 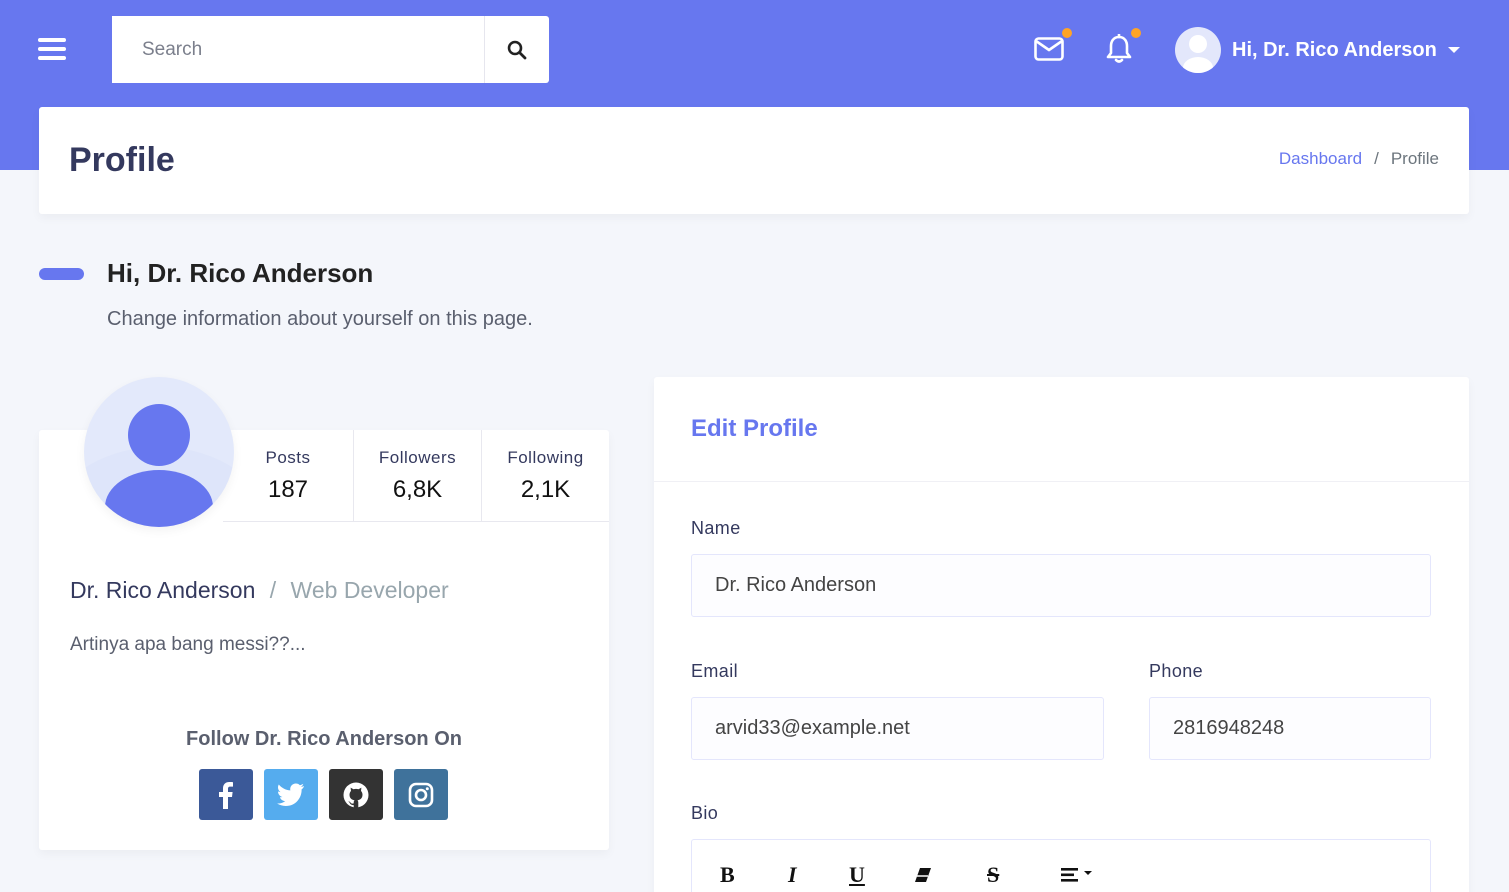 I want to click on github-icon, so click(x=356, y=795).